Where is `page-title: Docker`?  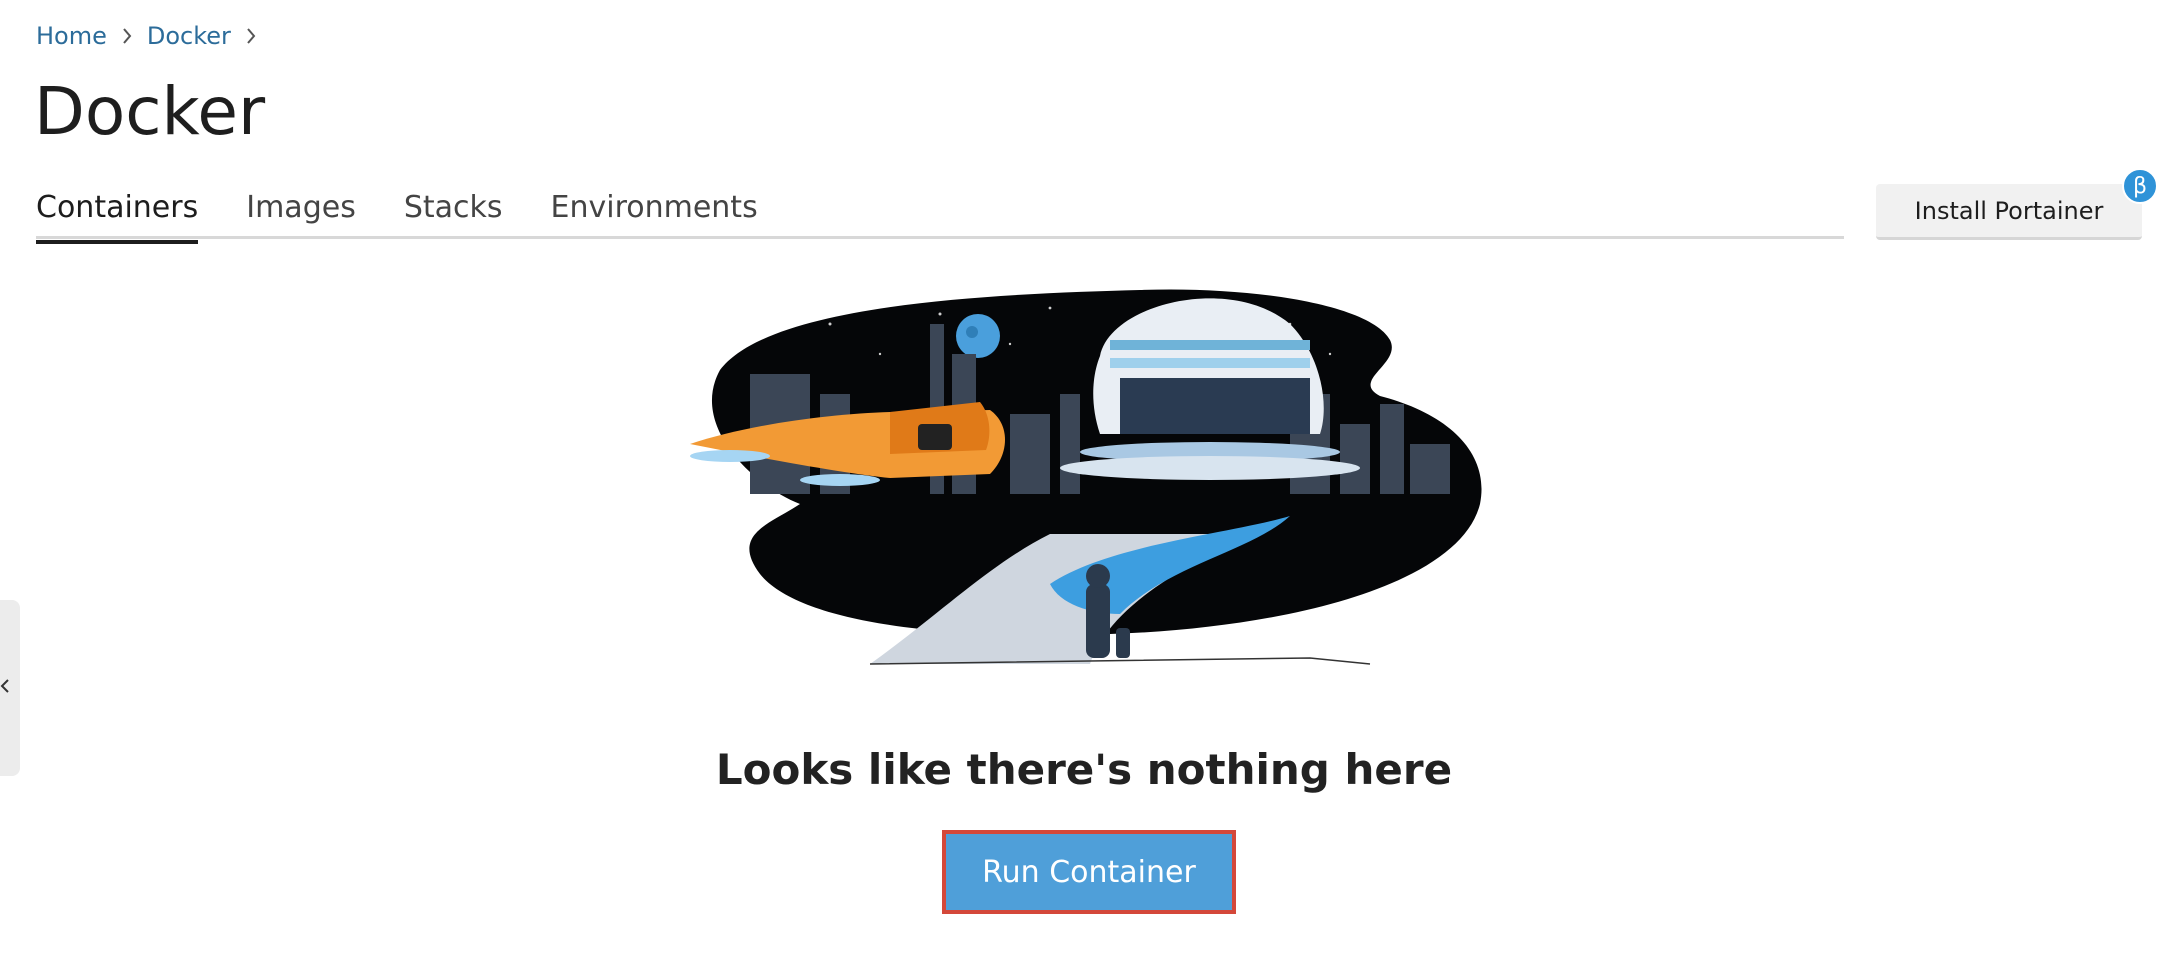
page-title: Docker is located at coordinates (150, 111).